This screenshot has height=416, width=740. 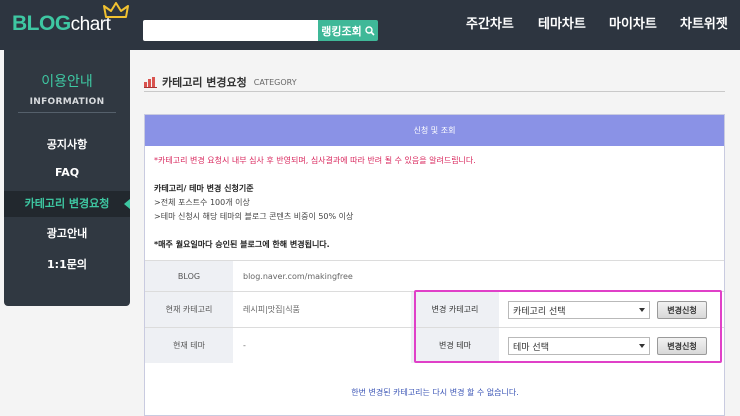 I want to click on sidebar-item-ad-info: 광고안내, so click(x=67, y=234).